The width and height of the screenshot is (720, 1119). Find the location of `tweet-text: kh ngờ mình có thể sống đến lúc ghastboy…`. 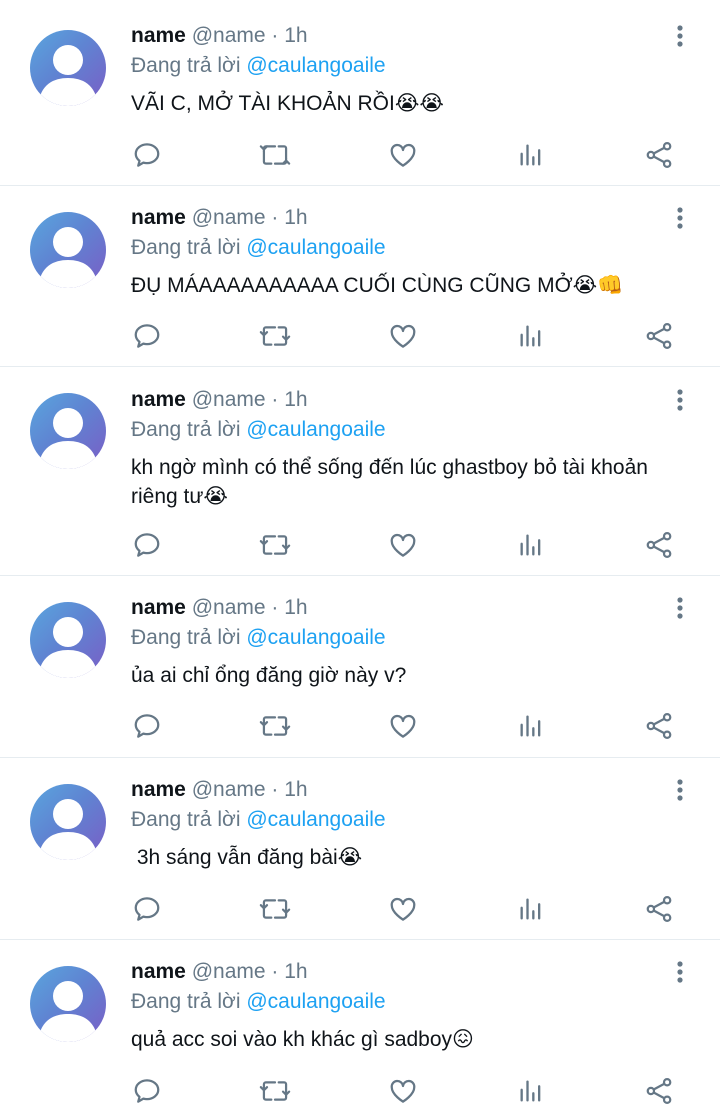

tweet-text: kh ngờ mình có thể sống đến lúc ghastboy… is located at coordinates (389, 482).